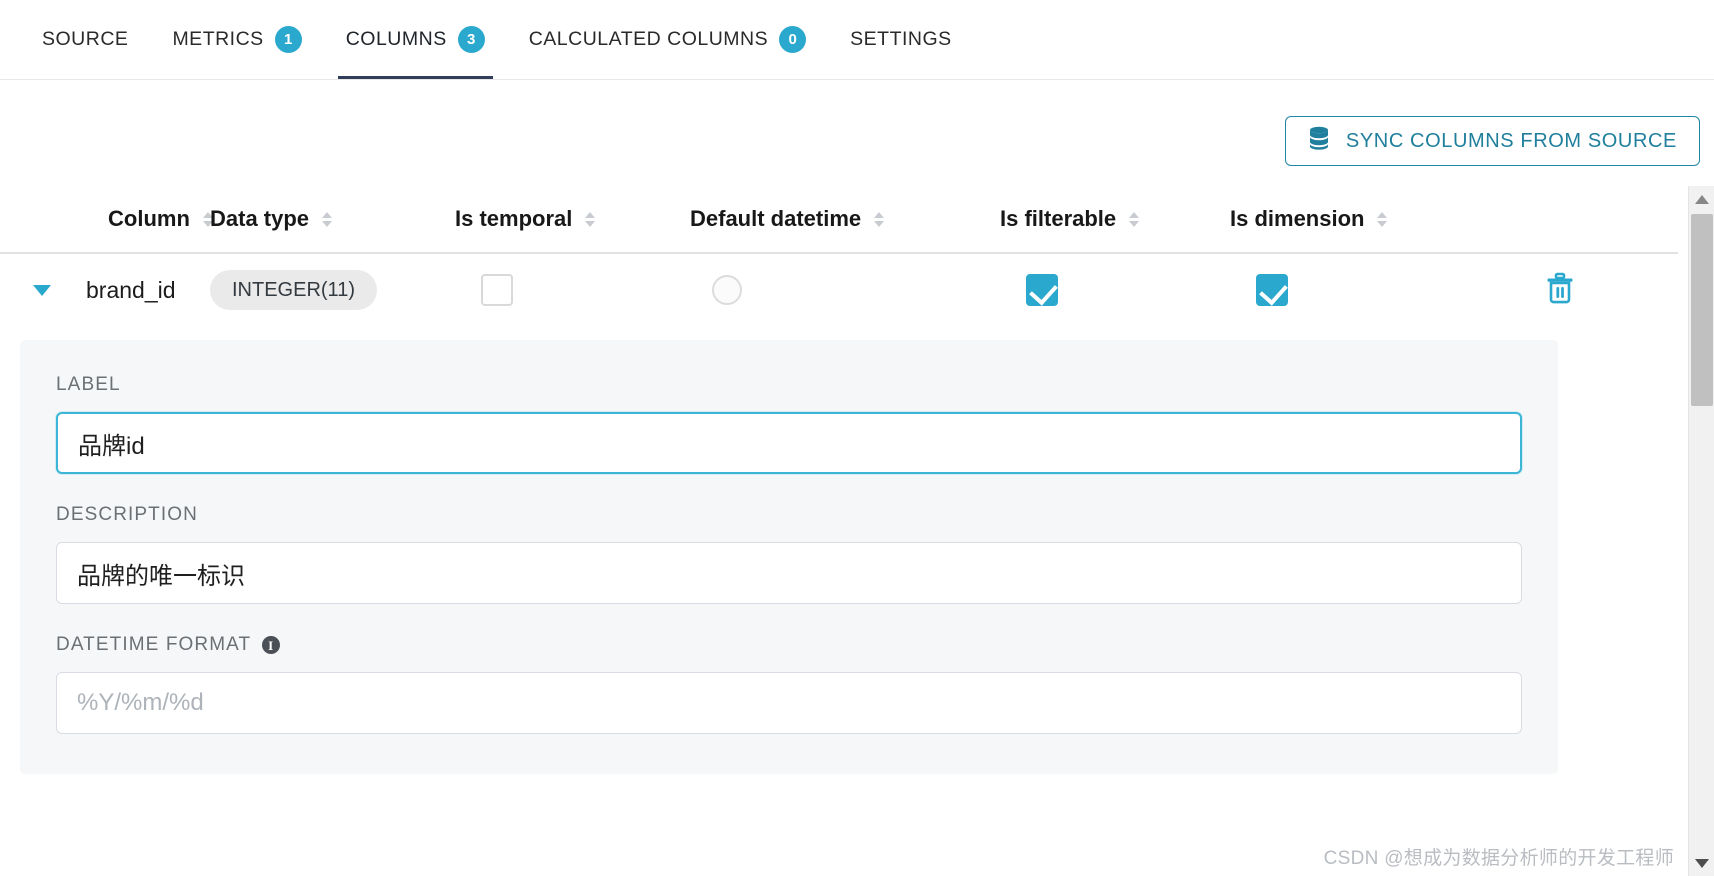  Describe the element at coordinates (327, 219) in the screenshot. I see `sort-icon-data-type` at that location.